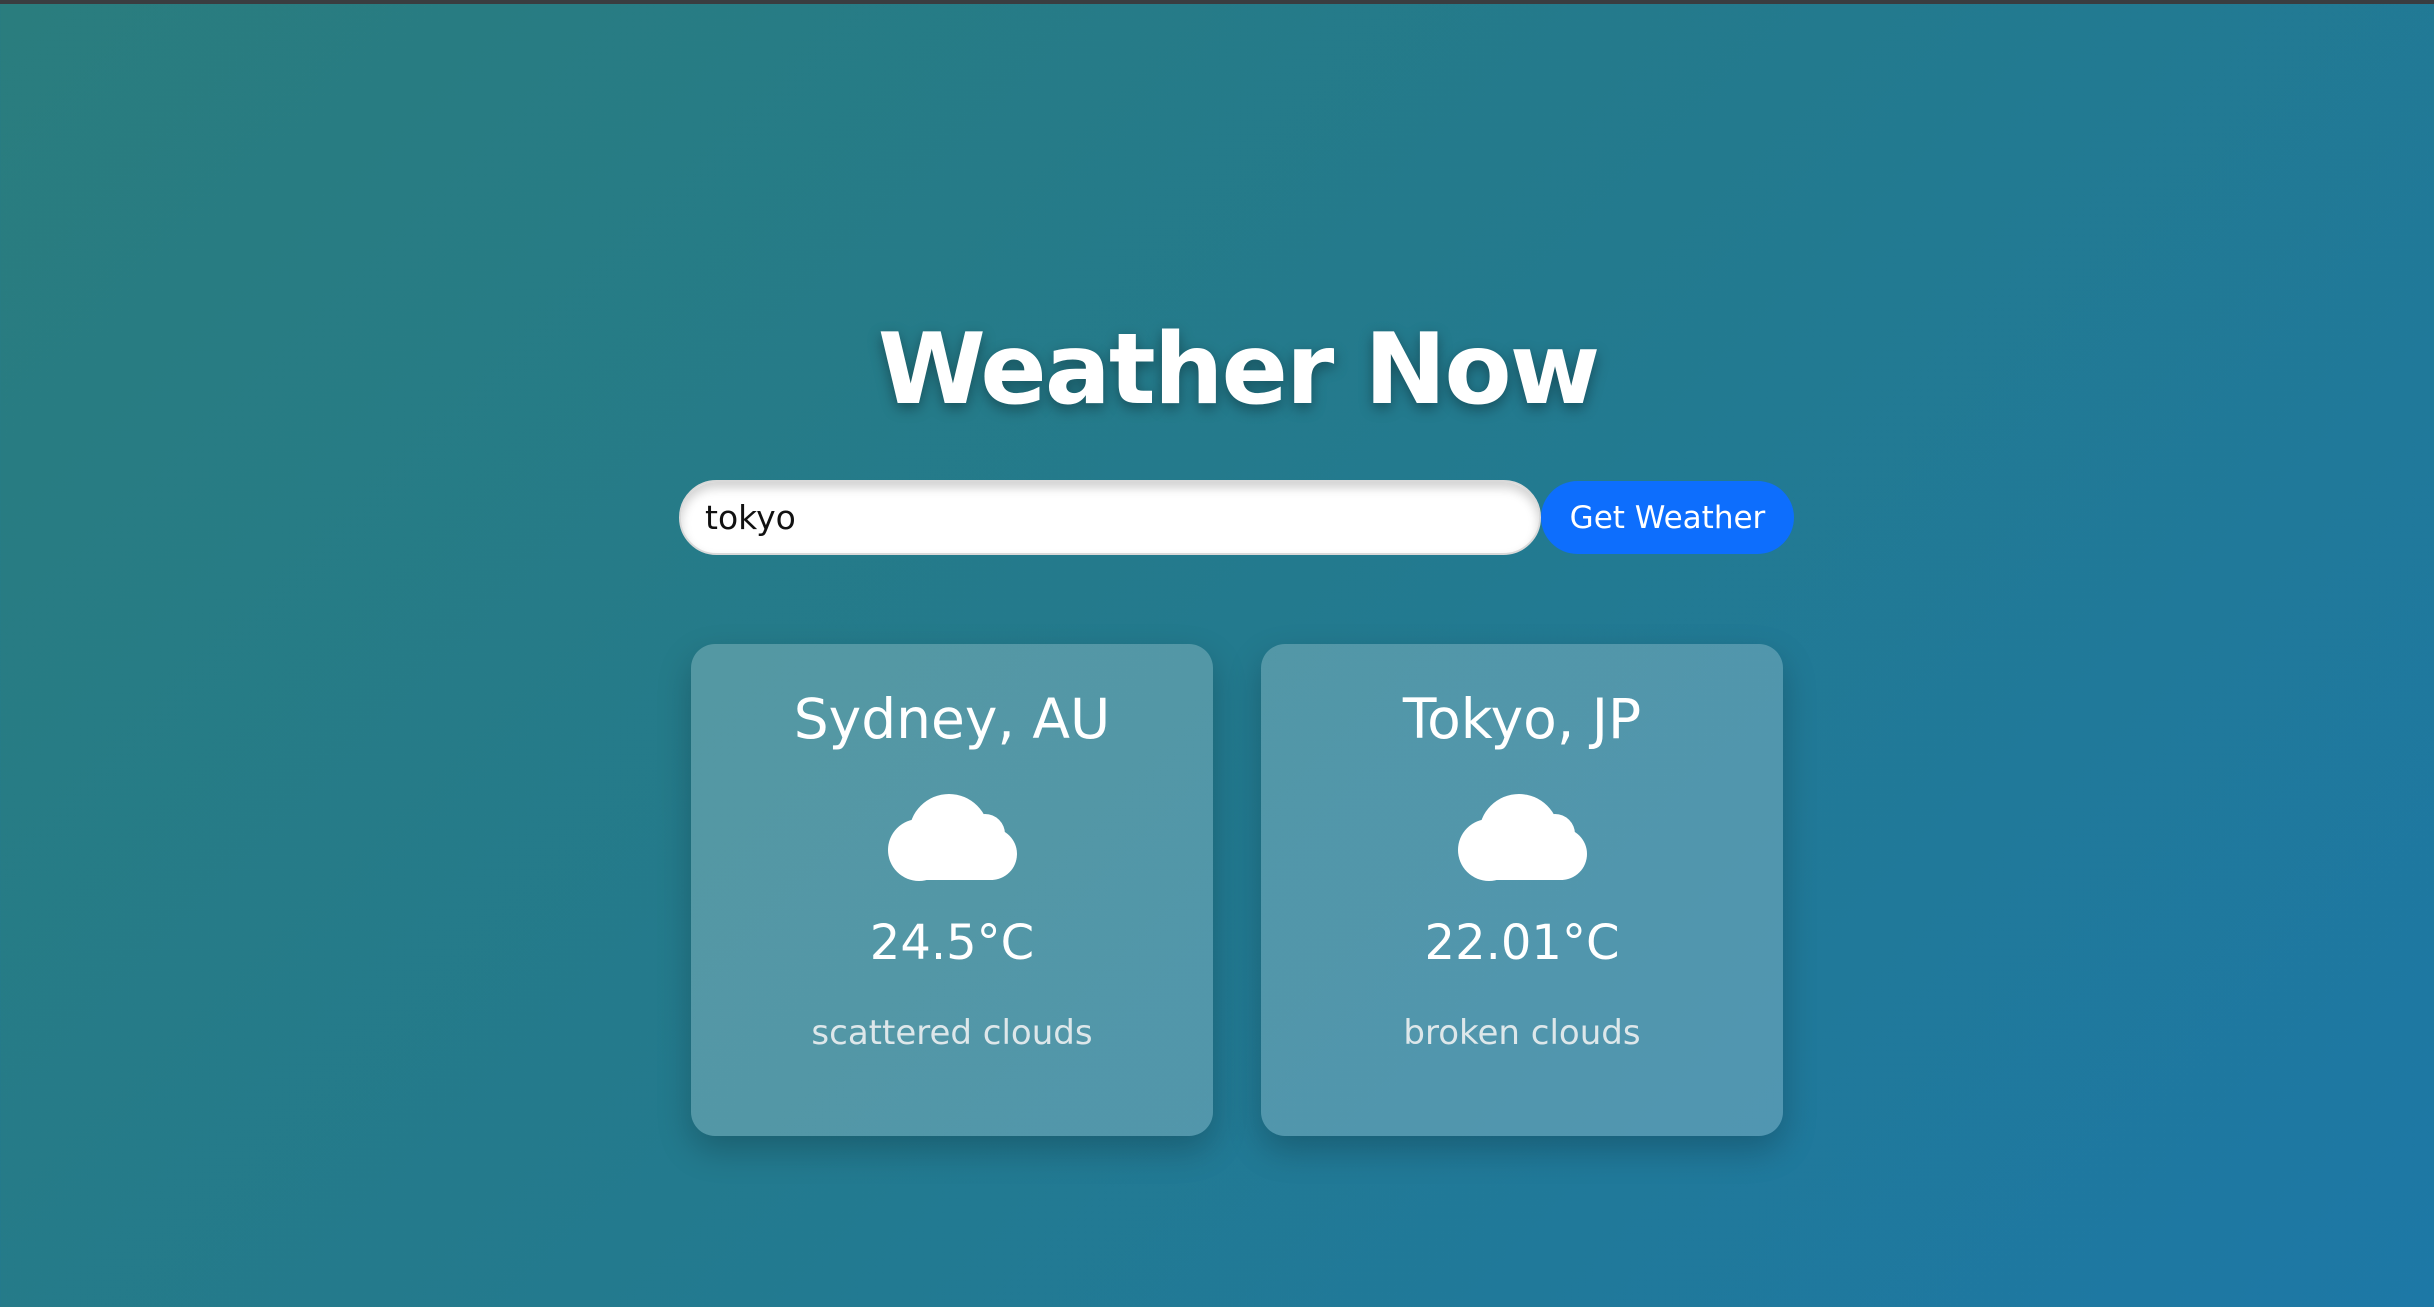  Describe the element at coordinates (1217, 2) in the screenshot. I see `window-top-bar` at that location.